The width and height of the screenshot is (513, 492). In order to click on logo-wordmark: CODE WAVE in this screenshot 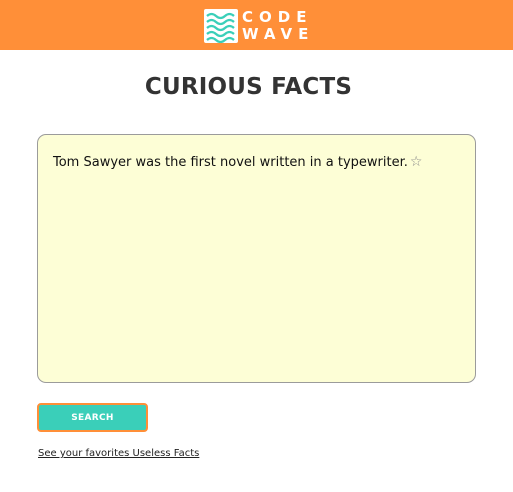, I will do `click(278, 26)`.